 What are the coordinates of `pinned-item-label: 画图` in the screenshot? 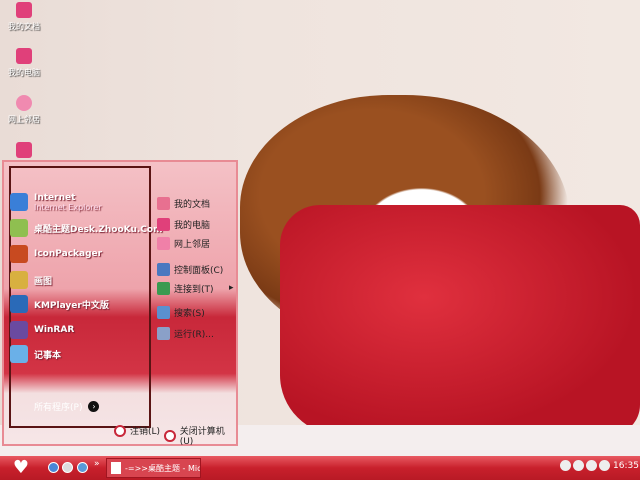 It's located at (43, 281).